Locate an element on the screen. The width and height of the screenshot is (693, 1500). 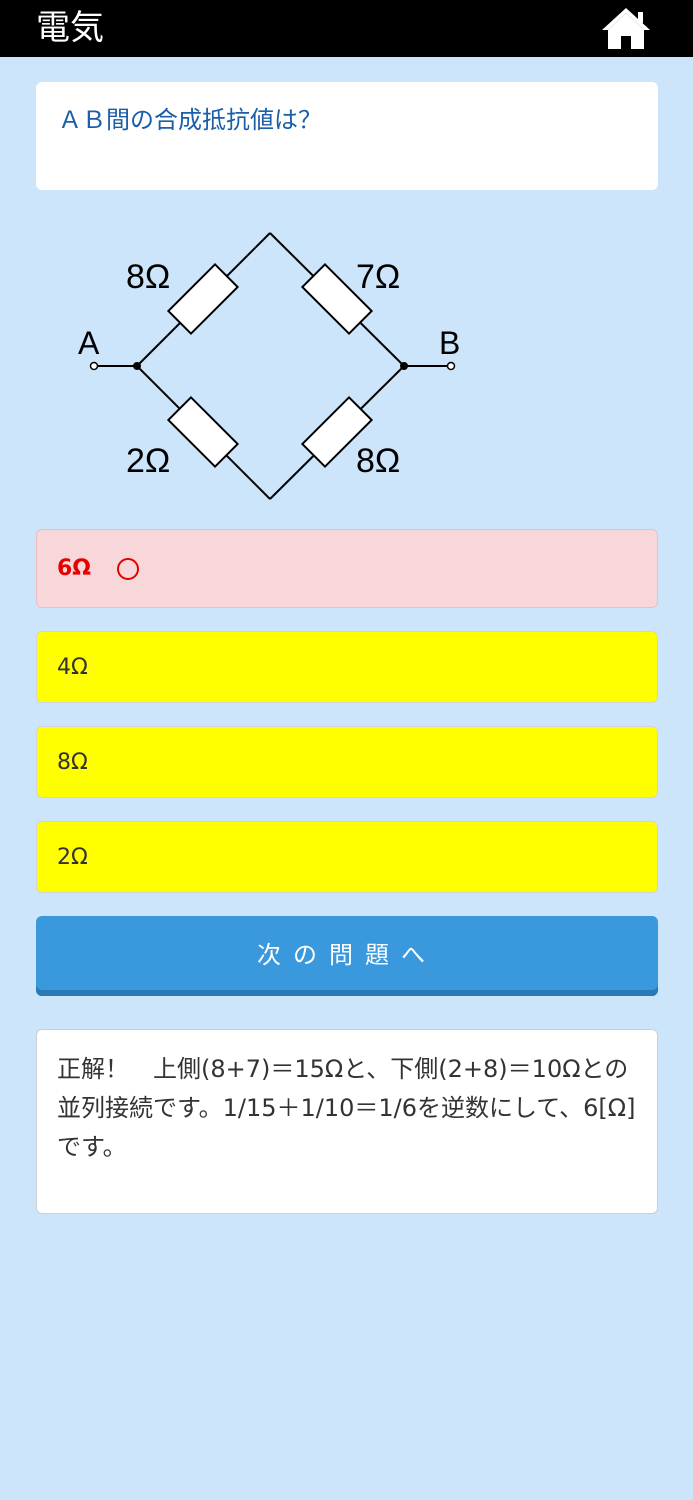
resistor-bottom-left-label: 2Ω is located at coordinates (148, 461).